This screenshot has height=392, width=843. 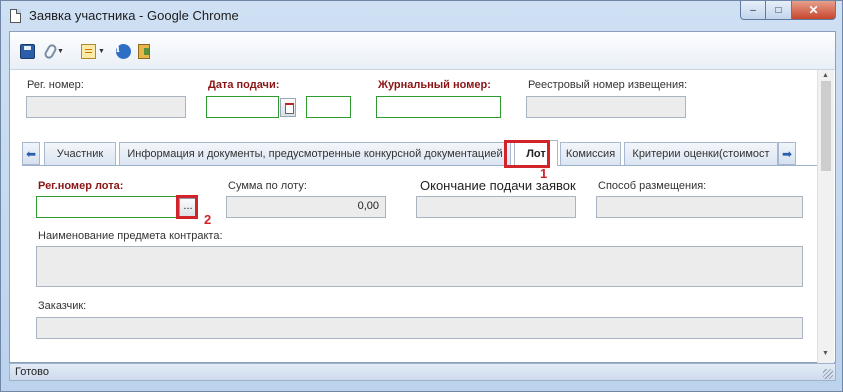 I want to click on scroll-down-icon: ▼, so click(x=825, y=353).